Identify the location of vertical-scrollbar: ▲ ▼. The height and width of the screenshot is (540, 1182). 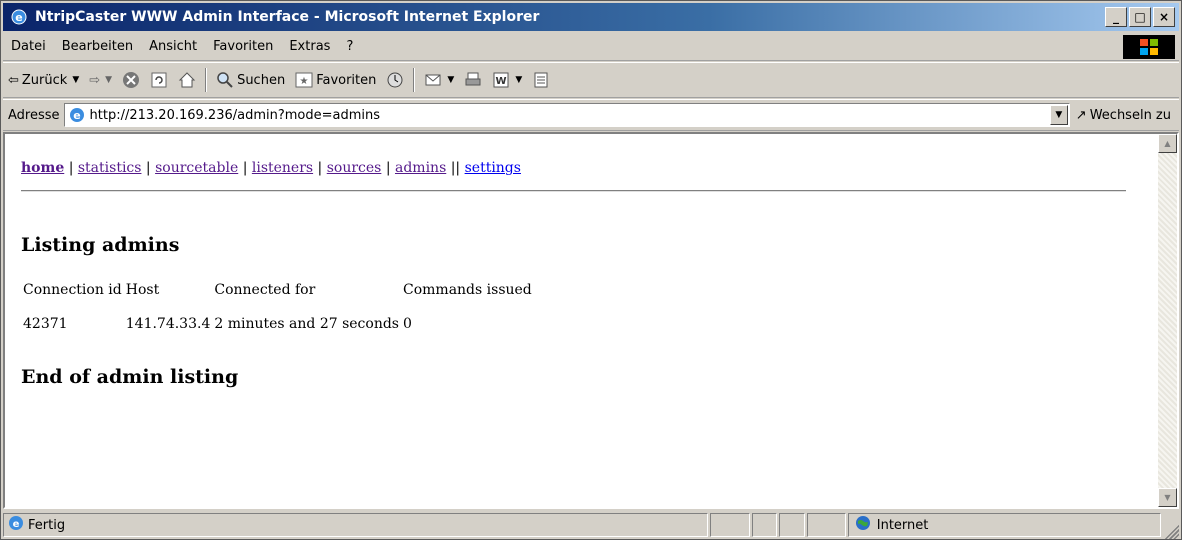
(1167, 320).